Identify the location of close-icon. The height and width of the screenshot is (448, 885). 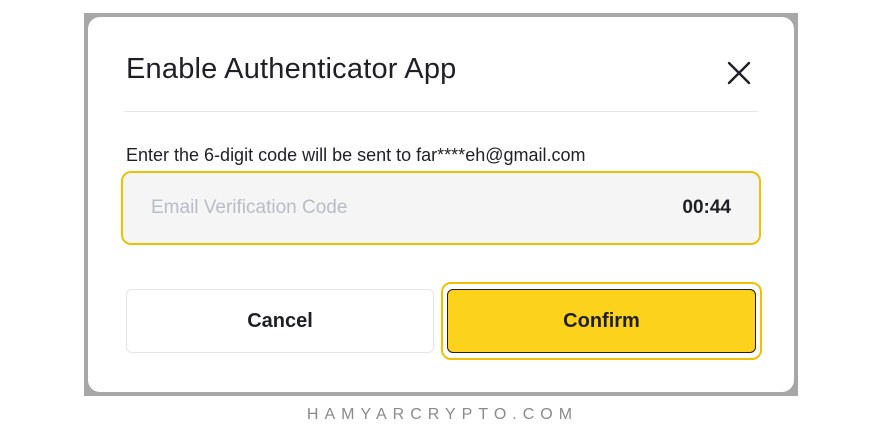
(739, 73).